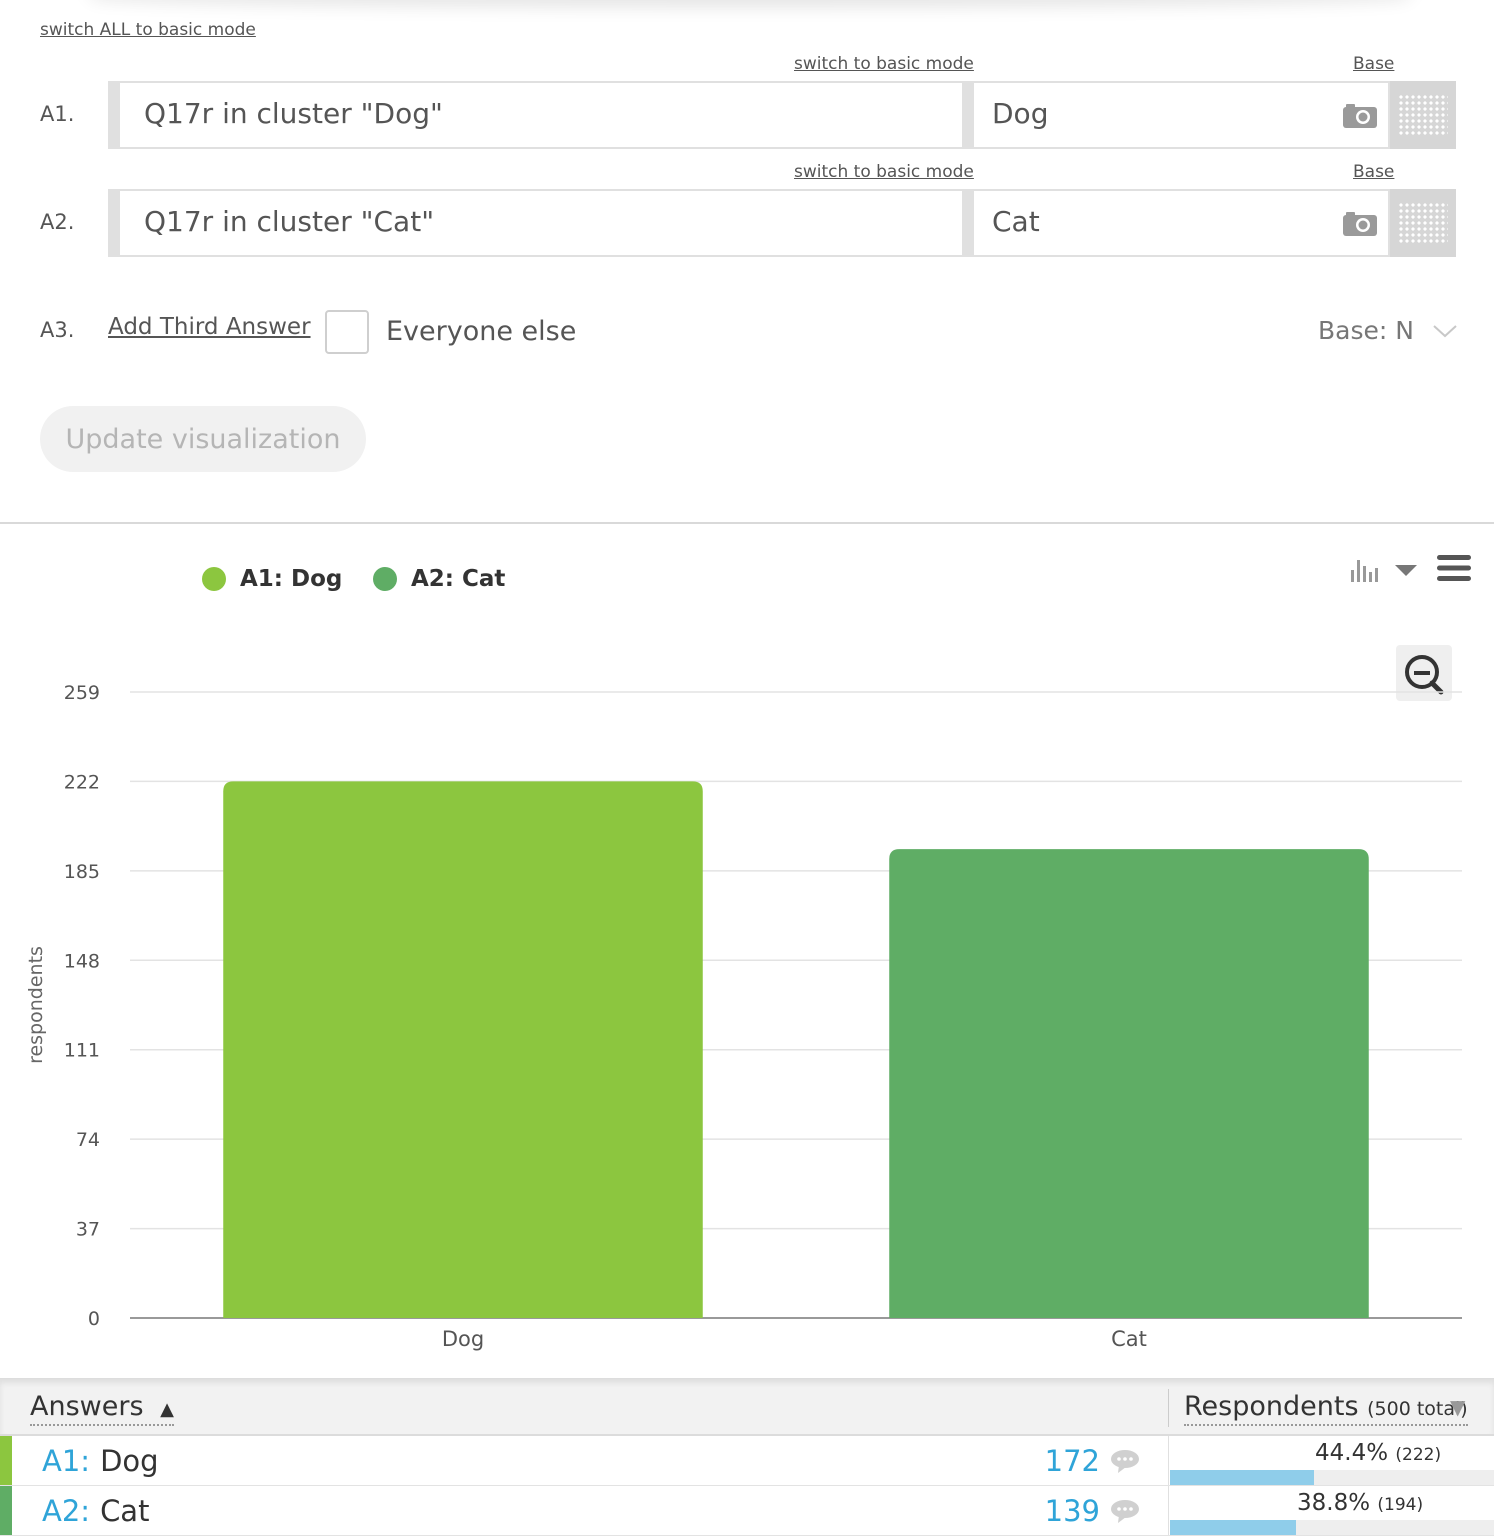 This screenshot has height=1536, width=1494. What do you see at coordinates (1129, 1339) in the screenshot?
I see `x-tick-label: Cat` at bounding box center [1129, 1339].